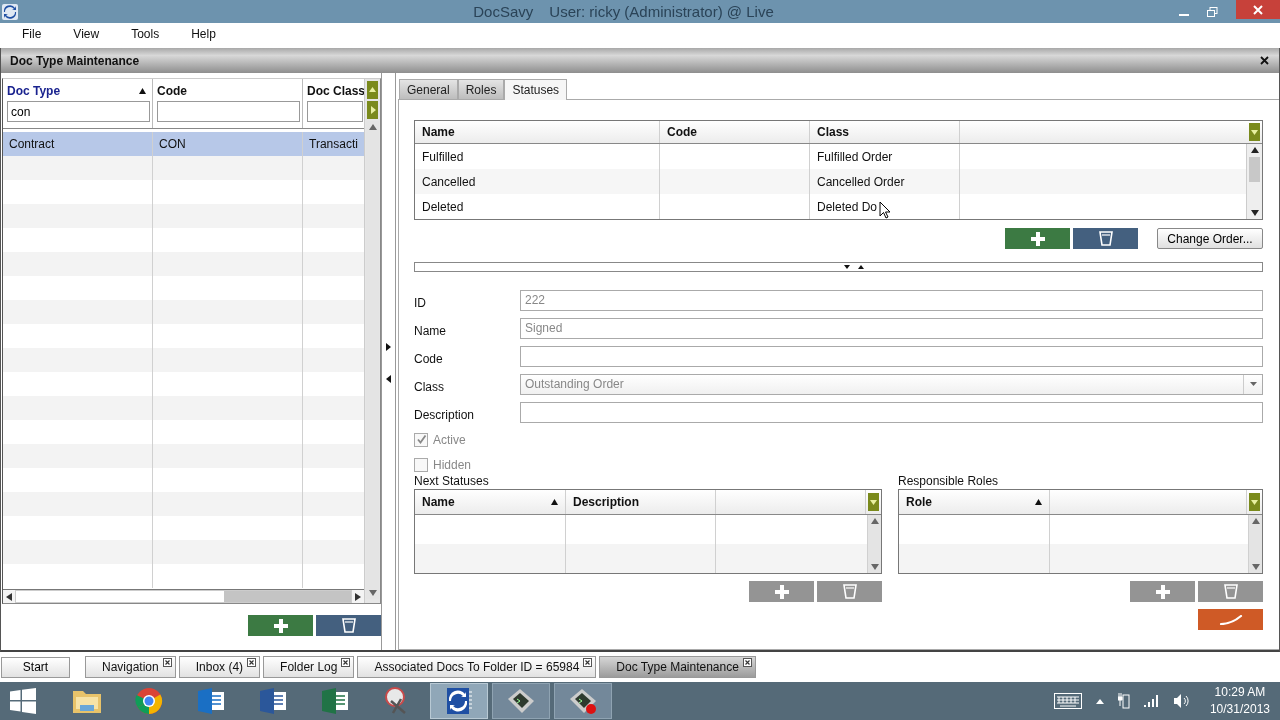 The image size is (1280, 720). What do you see at coordinates (335, 90) in the screenshot?
I see `column-header: Doc Class` at bounding box center [335, 90].